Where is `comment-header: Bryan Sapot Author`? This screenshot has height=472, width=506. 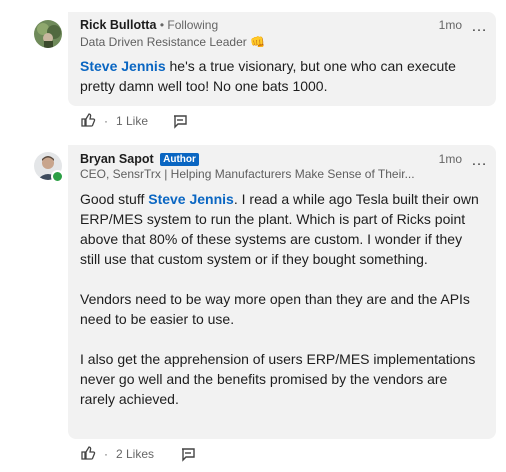
comment-header: Bryan Sapot Author is located at coordinates (139, 159).